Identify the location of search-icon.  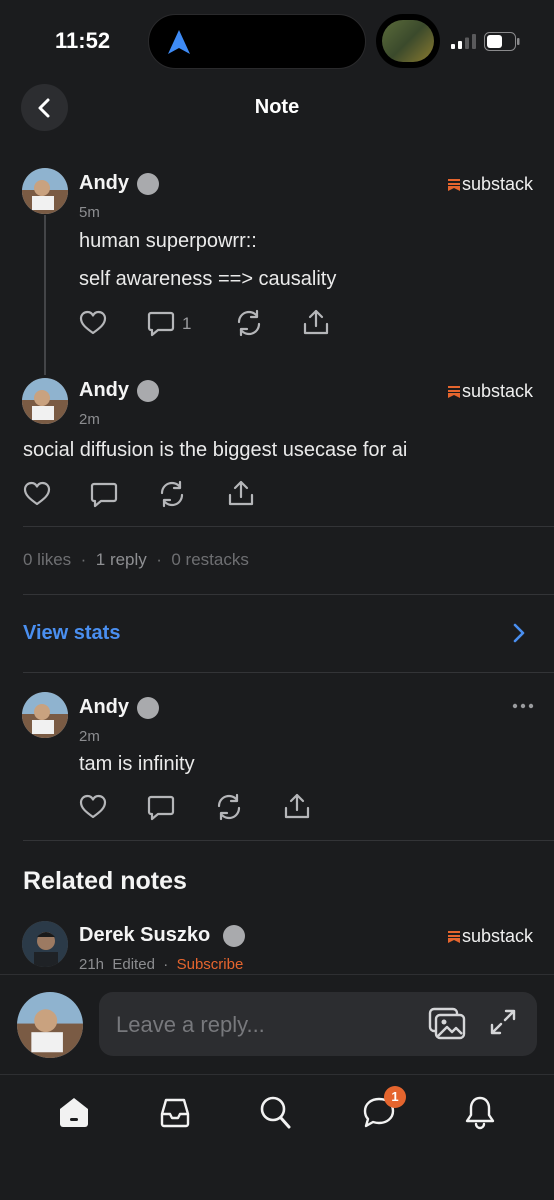
(275, 1112).